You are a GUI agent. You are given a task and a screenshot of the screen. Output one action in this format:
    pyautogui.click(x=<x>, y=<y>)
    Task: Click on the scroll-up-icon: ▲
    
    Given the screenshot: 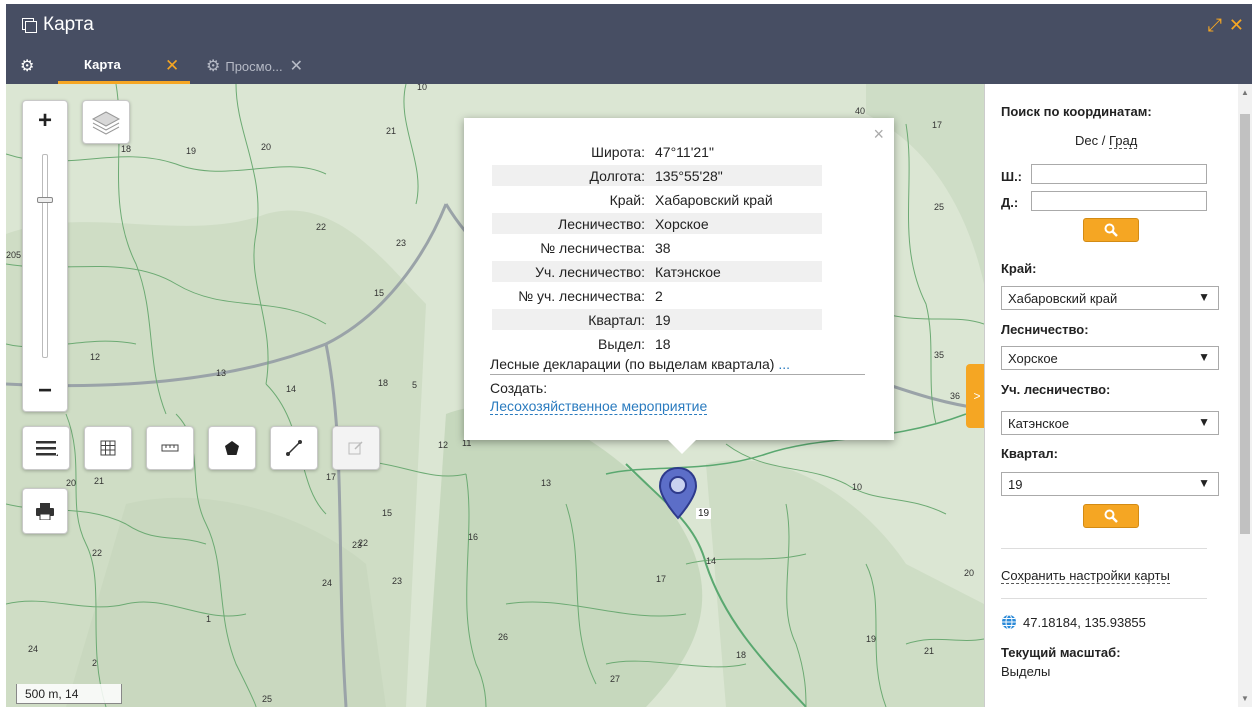 What is the action you would take?
    pyautogui.click(x=1245, y=92)
    